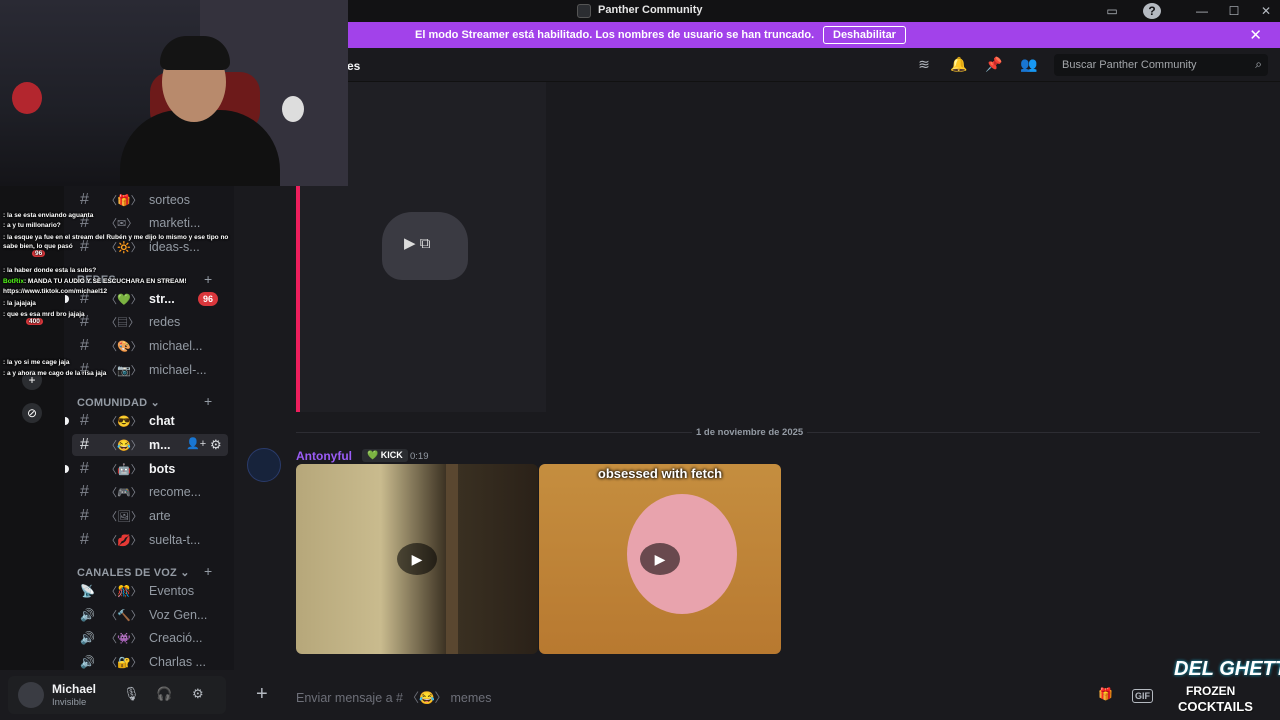 This screenshot has height=720, width=1280. I want to click on channel-emoji: 〈🎮〉, so click(124, 493).